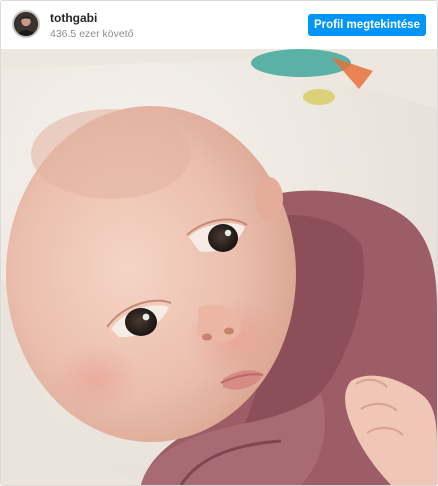 Image resolution: width=438 pixels, height=486 pixels. I want to click on view-profile-button: Profil megtekintése, so click(367, 25).